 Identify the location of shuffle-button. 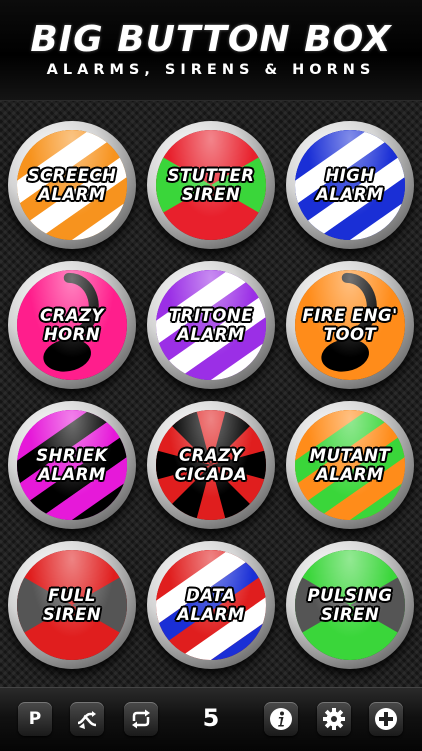
(87, 719).